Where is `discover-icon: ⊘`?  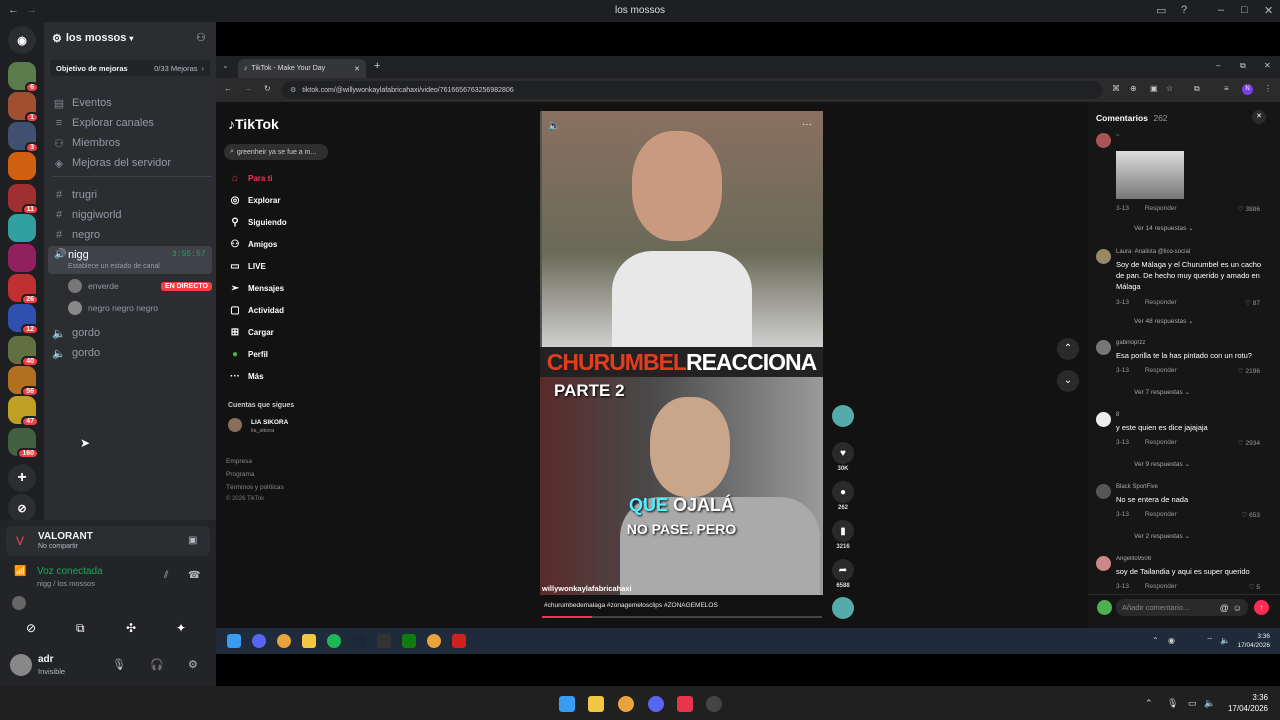
discover-icon: ⊘ is located at coordinates (22, 508).